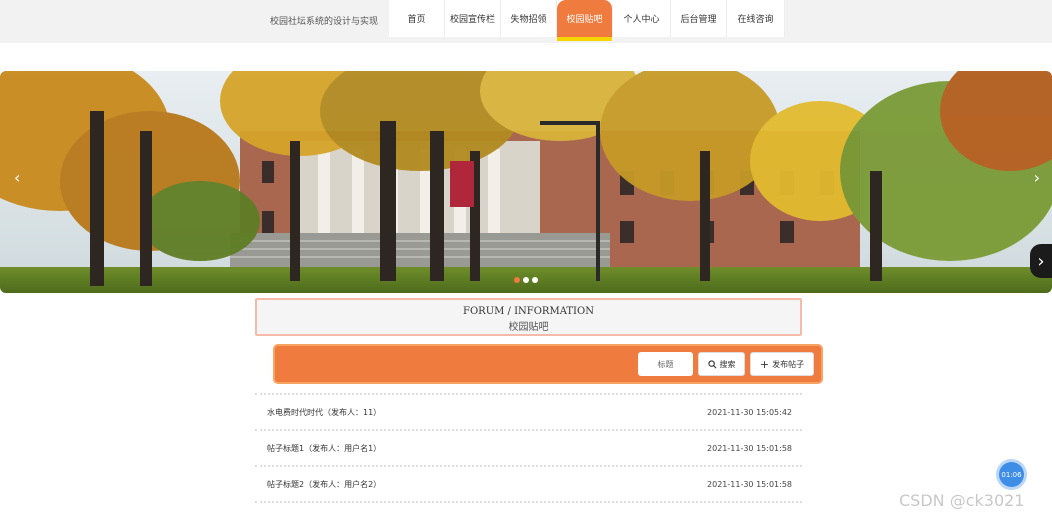 This screenshot has width=1052, height=519. I want to click on banner-next-icon: ›, so click(1037, 178).